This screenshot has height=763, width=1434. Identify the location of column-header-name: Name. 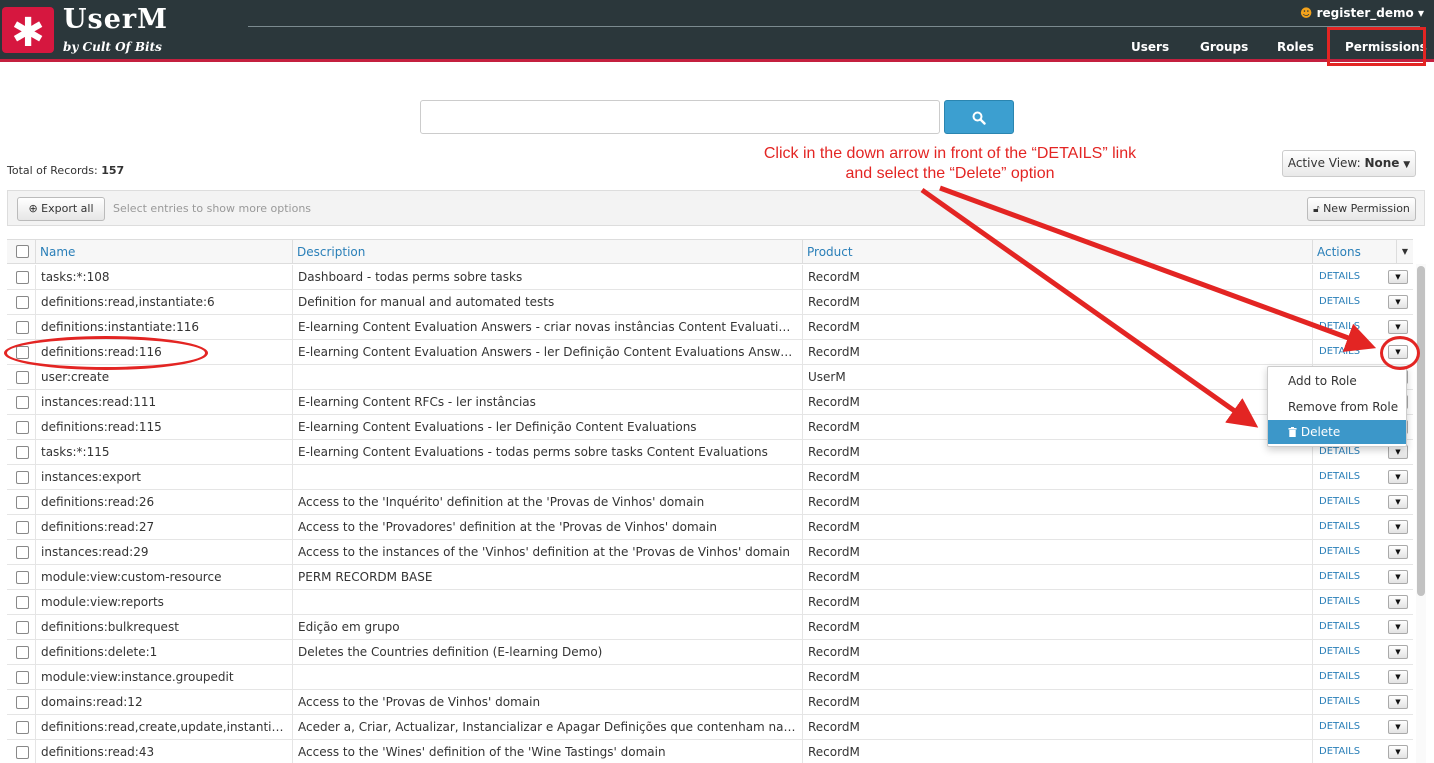
(163, 252).